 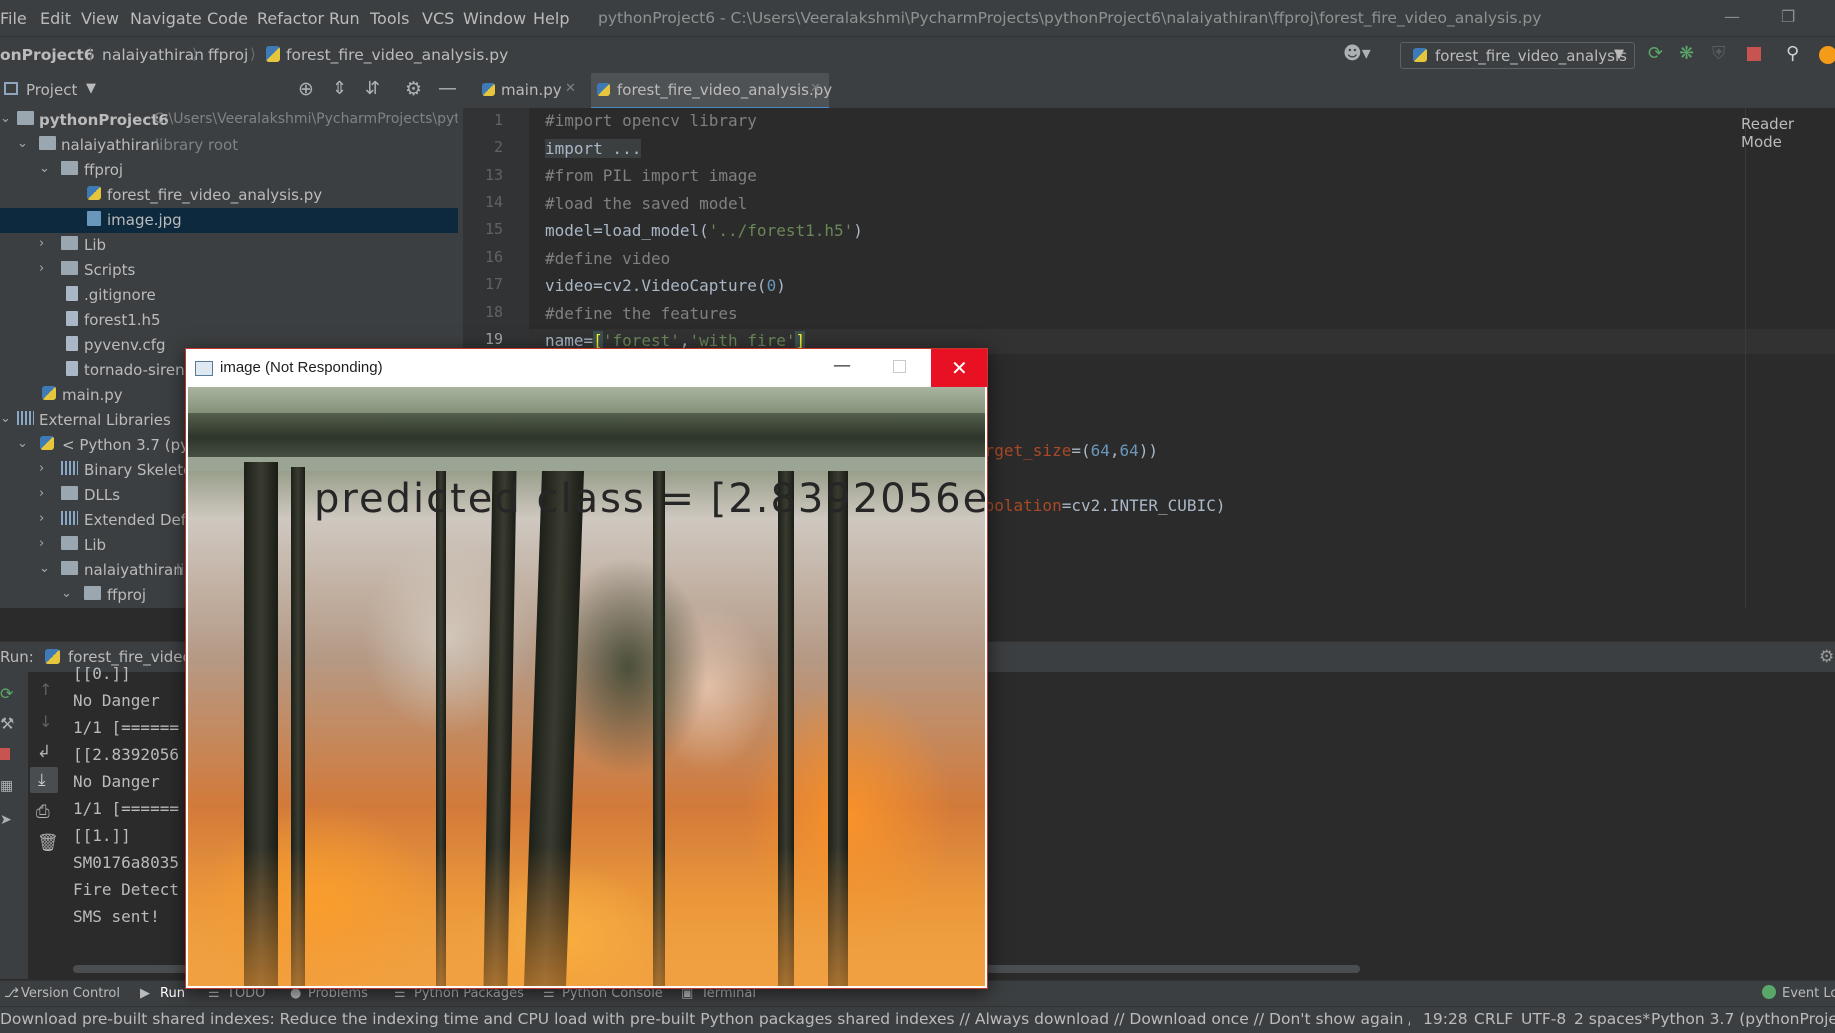 What do you see at coordinates (102, 673) in the screenshot?
I see `console-line: [[0.]]` at bounding box center [102, 673].